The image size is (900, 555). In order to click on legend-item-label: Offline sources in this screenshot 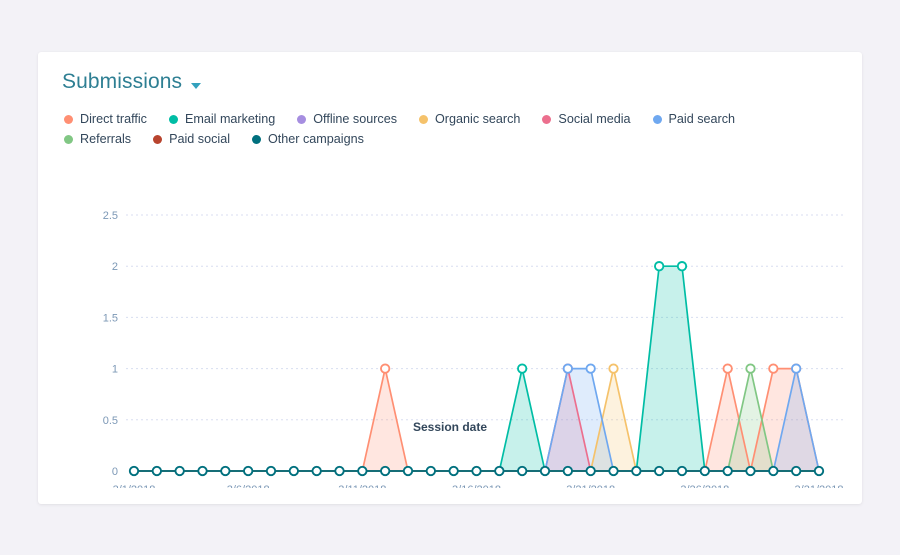, I will do `click(355, 119)`.